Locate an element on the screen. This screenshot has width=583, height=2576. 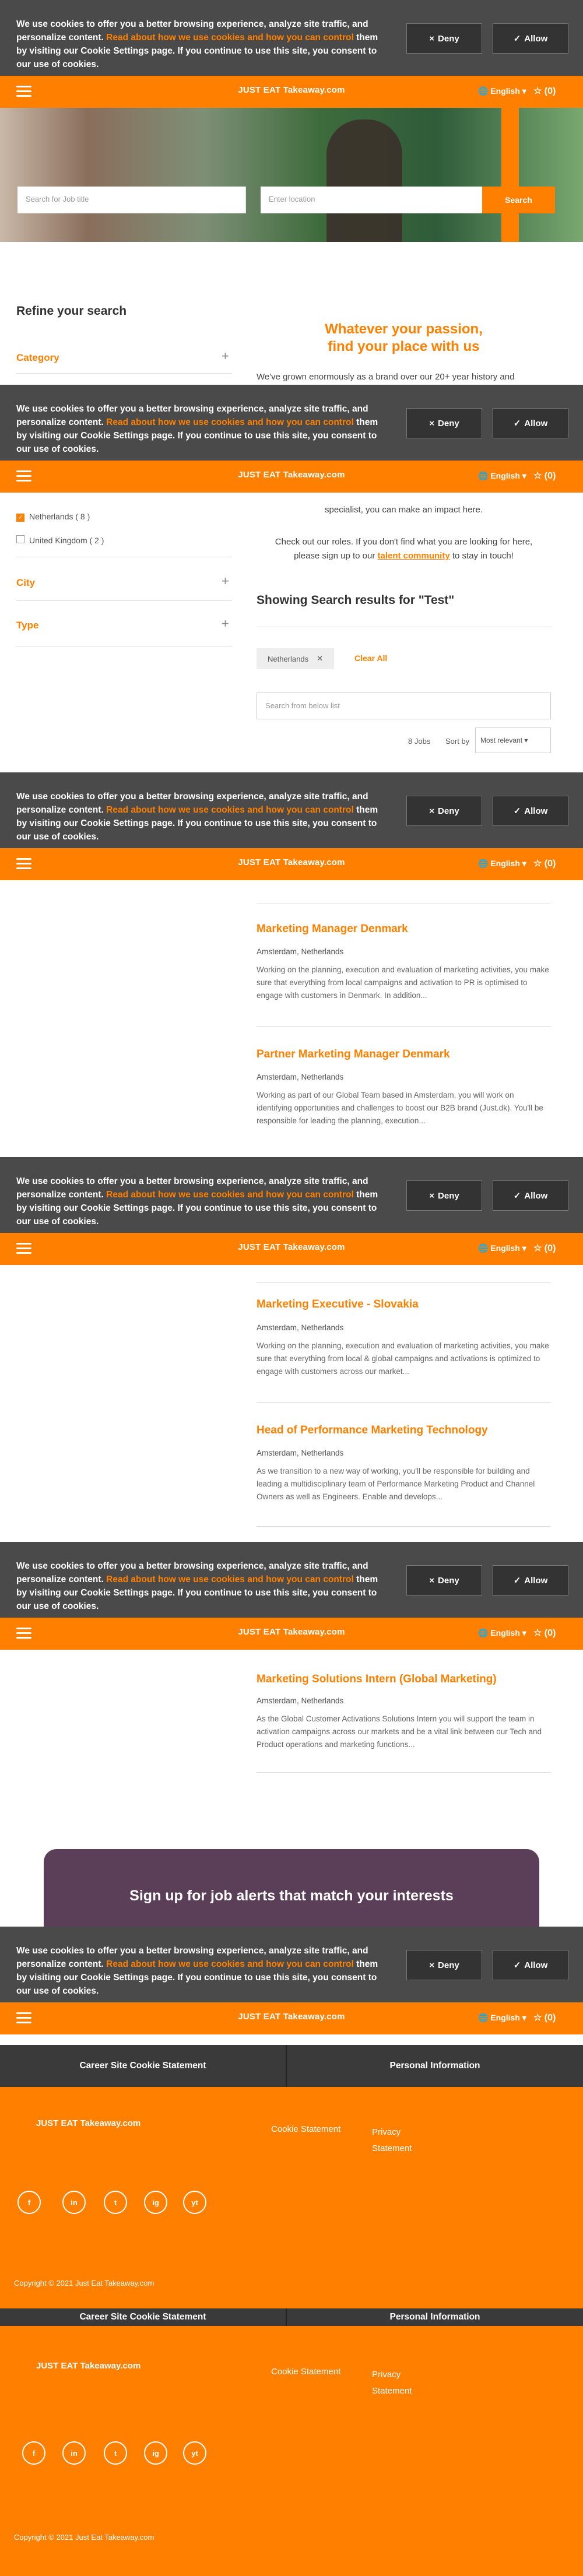
job-title-link: Marketing Executive - Slovakia is located at coordinates (338, 1304).